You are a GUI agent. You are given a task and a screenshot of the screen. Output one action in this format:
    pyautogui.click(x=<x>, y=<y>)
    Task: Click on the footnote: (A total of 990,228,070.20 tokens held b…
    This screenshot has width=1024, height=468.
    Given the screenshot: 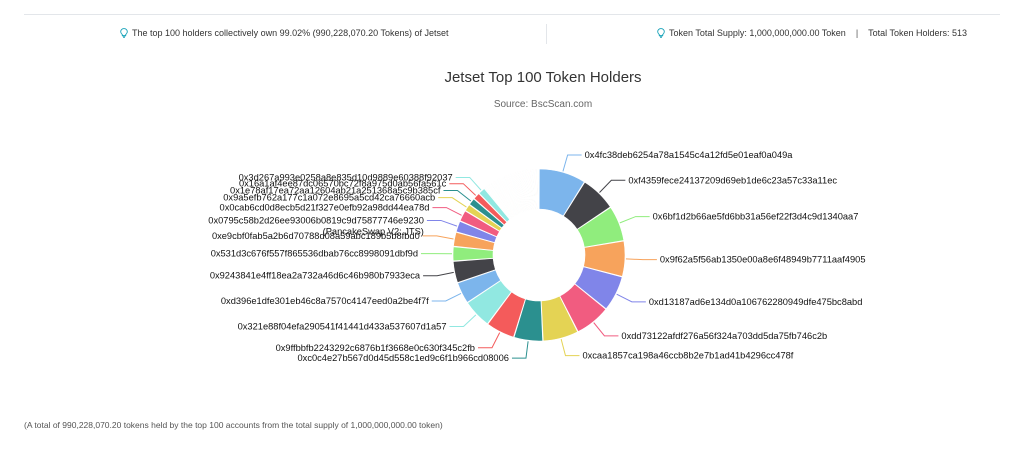 What is the action you would take?
    pyautogui.click(x=233, y=425)
    